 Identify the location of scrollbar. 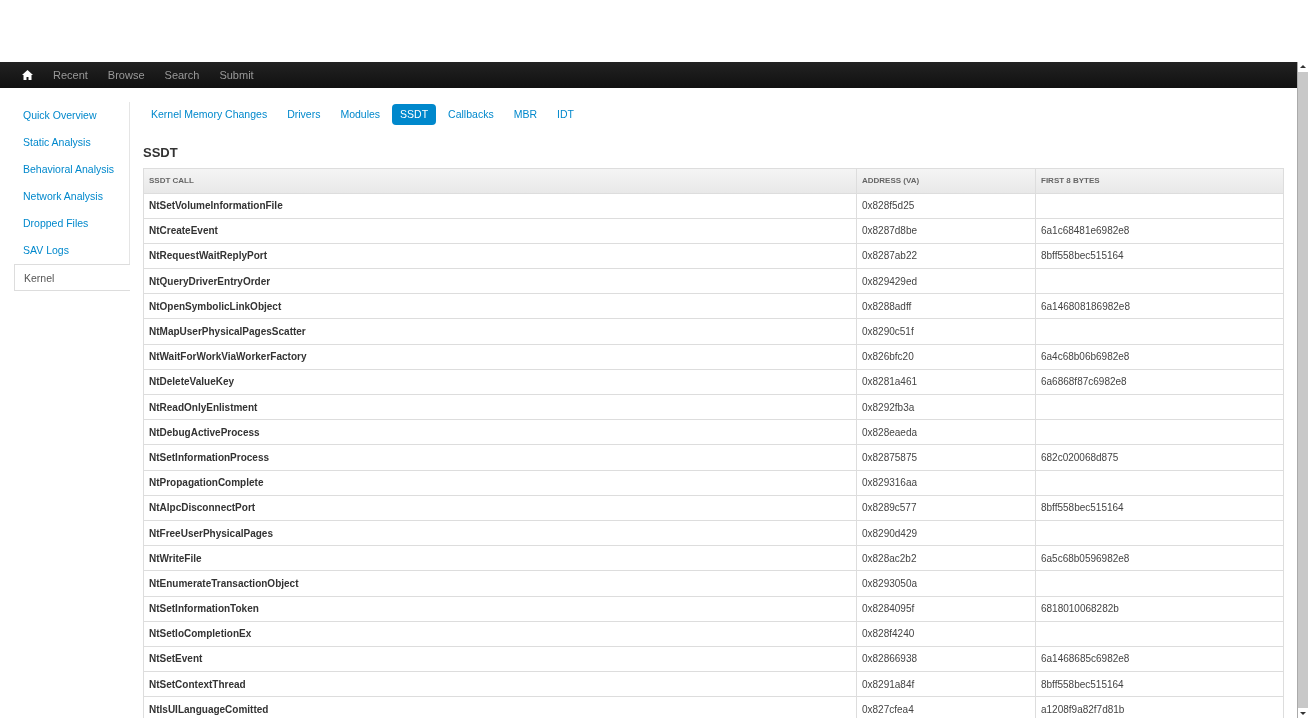
(1302, 390).